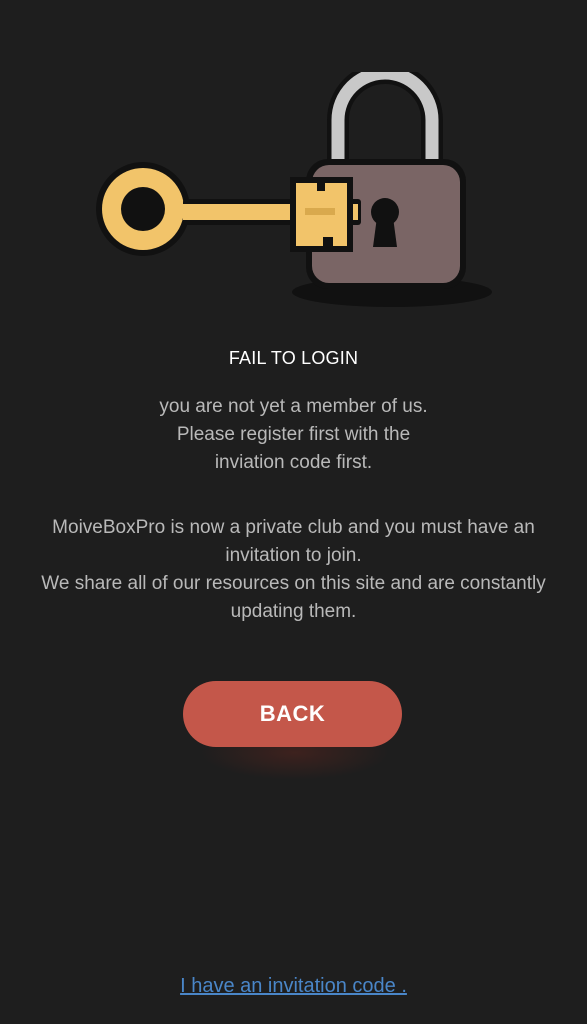  I want to click on invite-link-container: I have an invitation code ., so click(293, 986).